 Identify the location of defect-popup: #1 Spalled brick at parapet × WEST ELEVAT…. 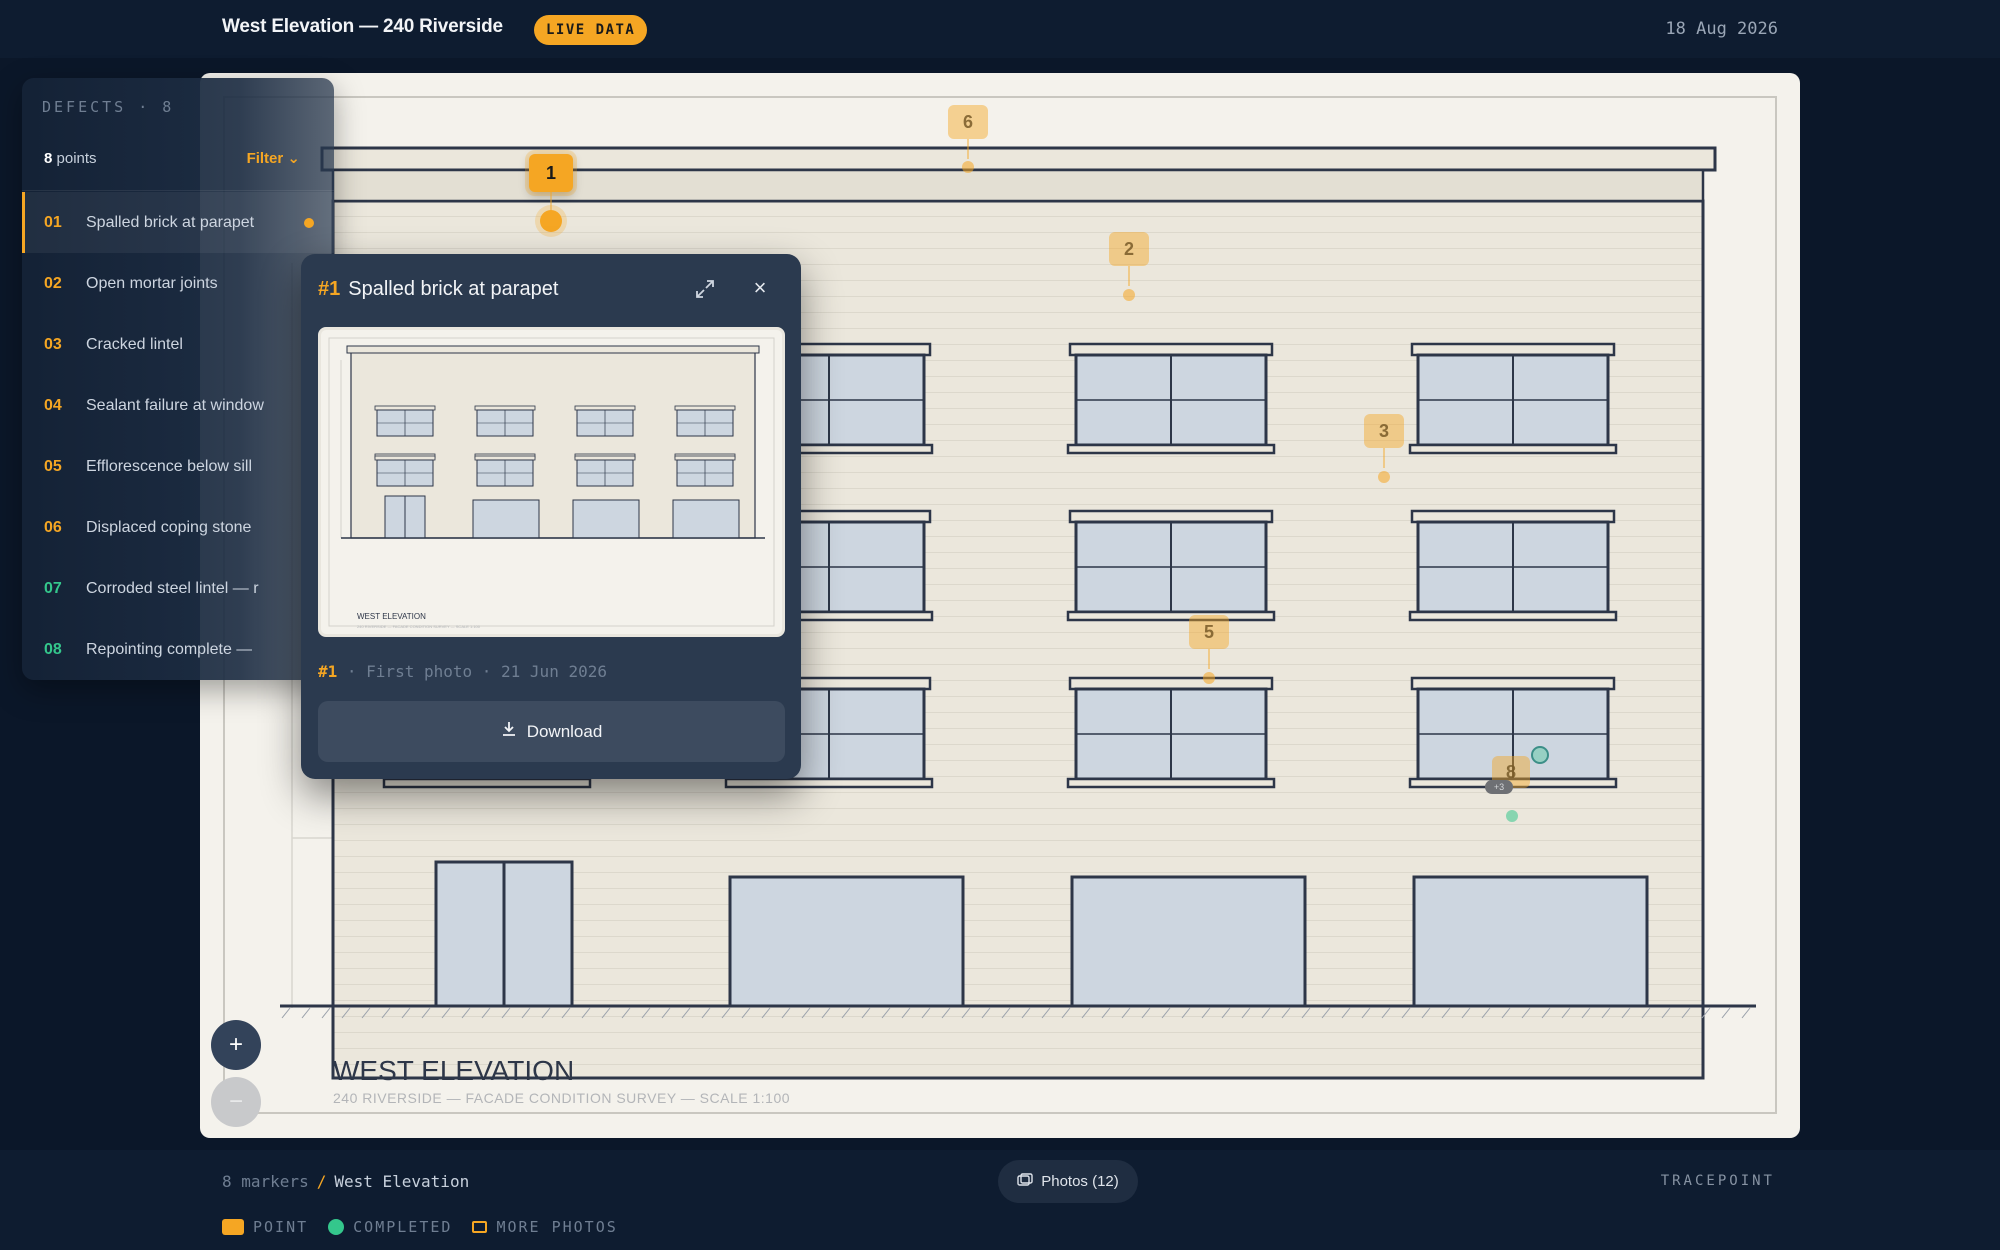
(551, 516).